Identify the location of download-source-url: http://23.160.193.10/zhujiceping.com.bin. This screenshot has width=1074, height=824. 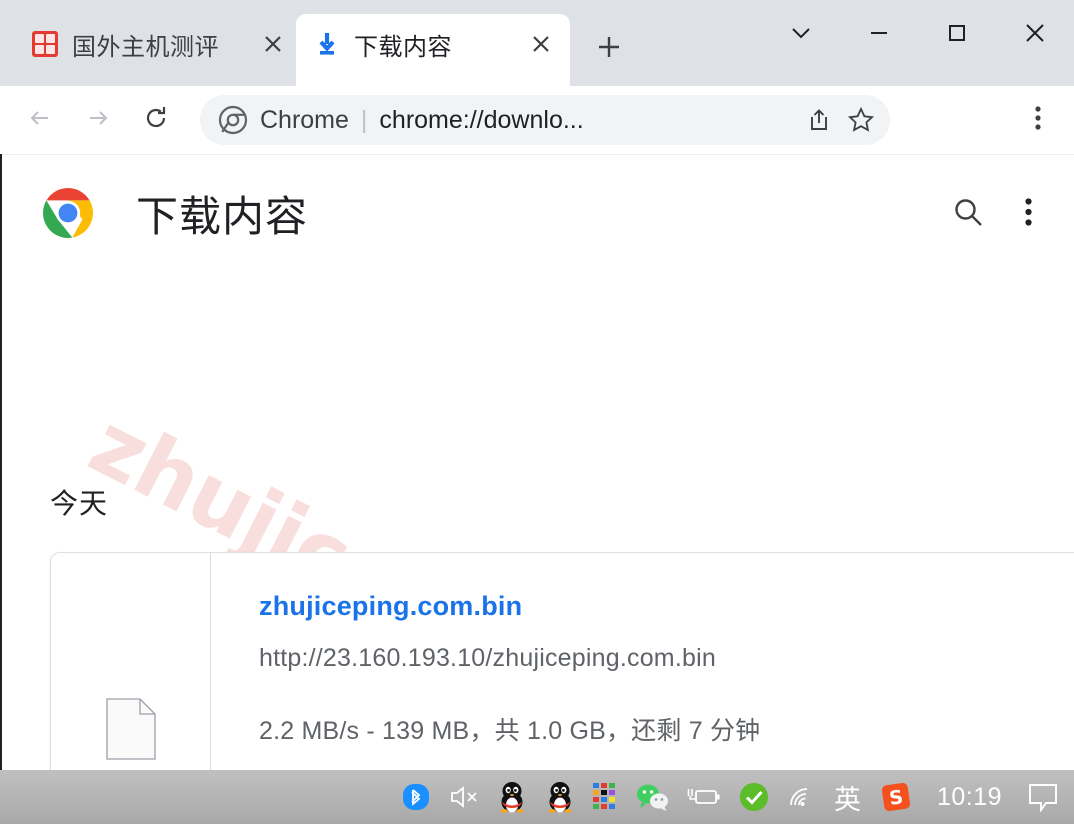
(487, 658).